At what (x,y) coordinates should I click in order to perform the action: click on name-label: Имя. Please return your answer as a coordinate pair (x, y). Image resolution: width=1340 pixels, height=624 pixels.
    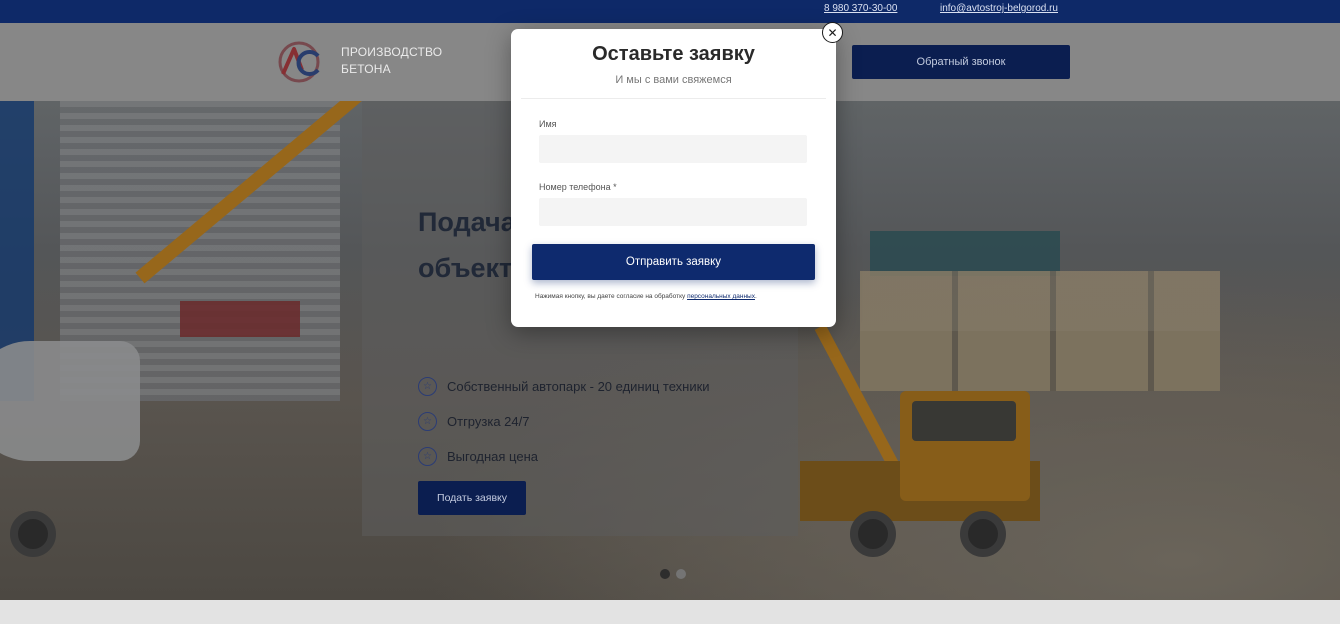
    Looking at the image, I should click on (548, 124).